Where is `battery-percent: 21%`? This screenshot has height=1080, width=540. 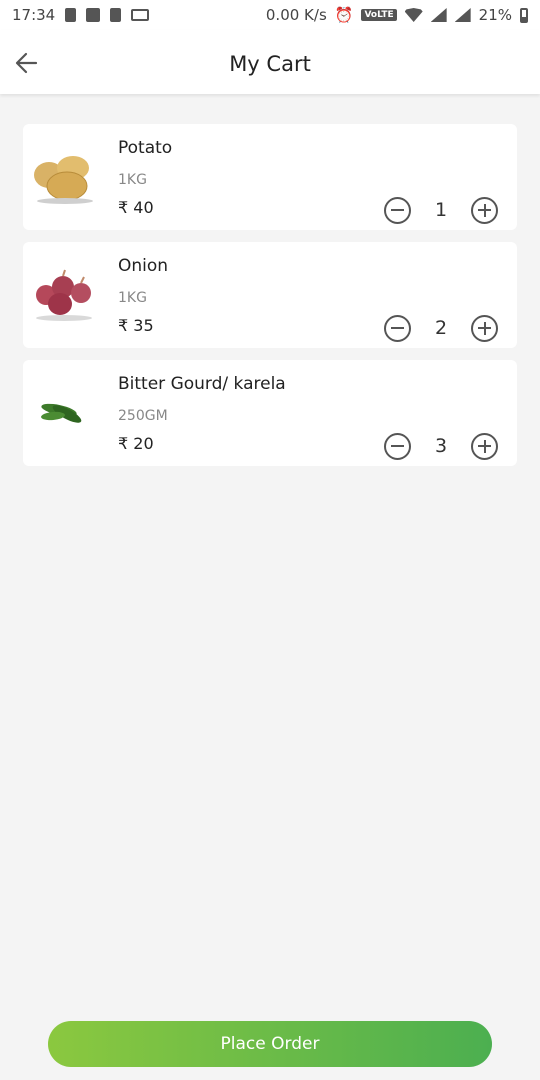
battery-percent: 21% is located at coordinates (495, 15).